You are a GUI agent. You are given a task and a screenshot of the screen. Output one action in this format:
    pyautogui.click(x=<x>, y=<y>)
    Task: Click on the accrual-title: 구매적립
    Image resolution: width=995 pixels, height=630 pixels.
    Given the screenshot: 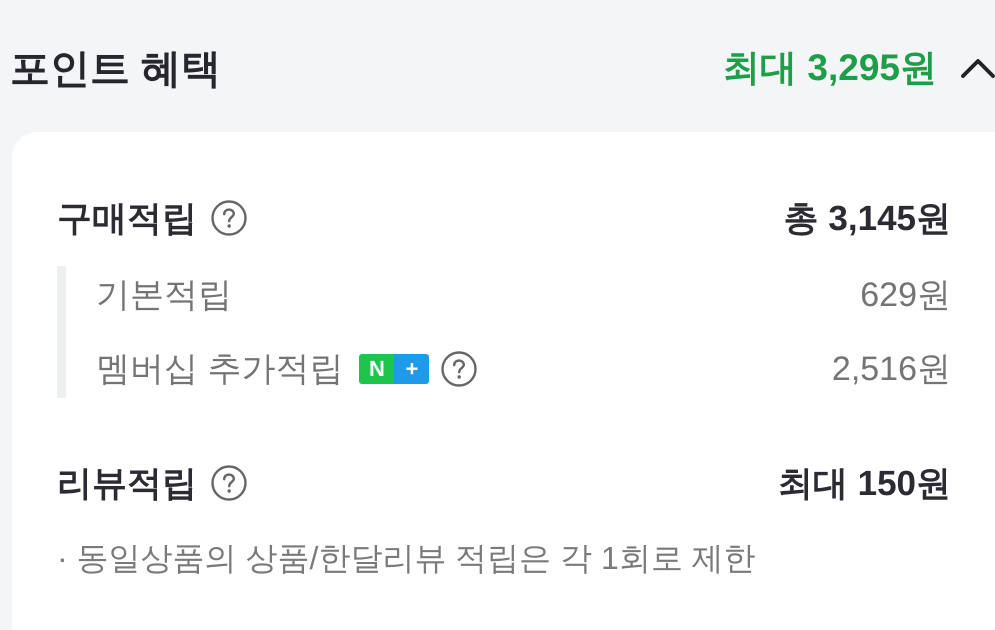 What is the action you would take?
    pyautogui.click(x=127, y=219)
    